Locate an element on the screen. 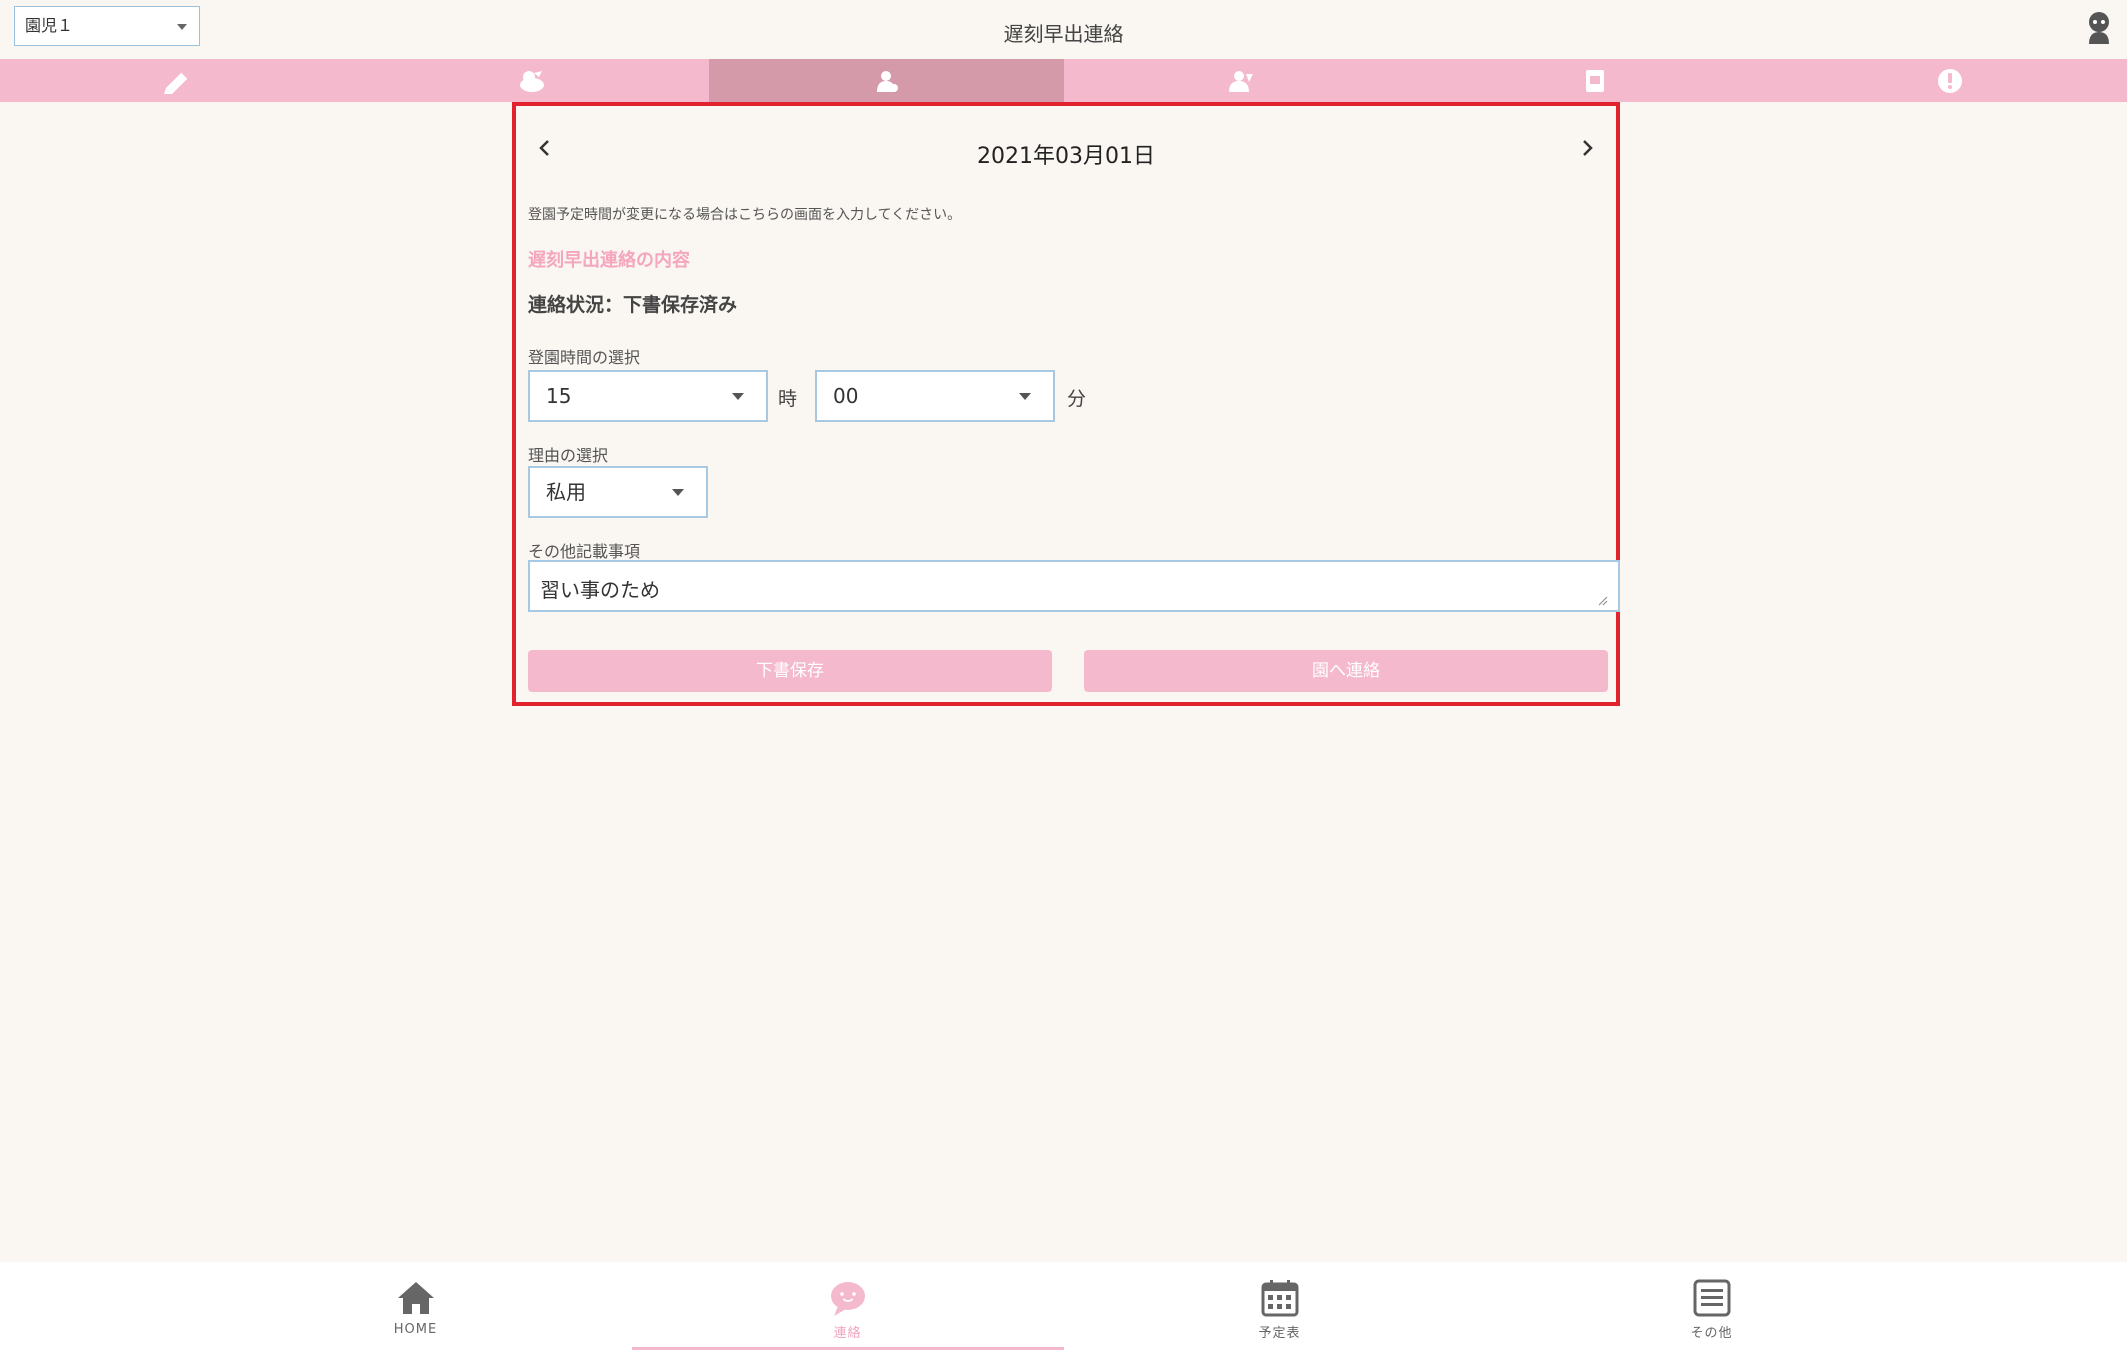 The image size is (2127, 1350). tab-contact-book is located at coordinates (177, 80).